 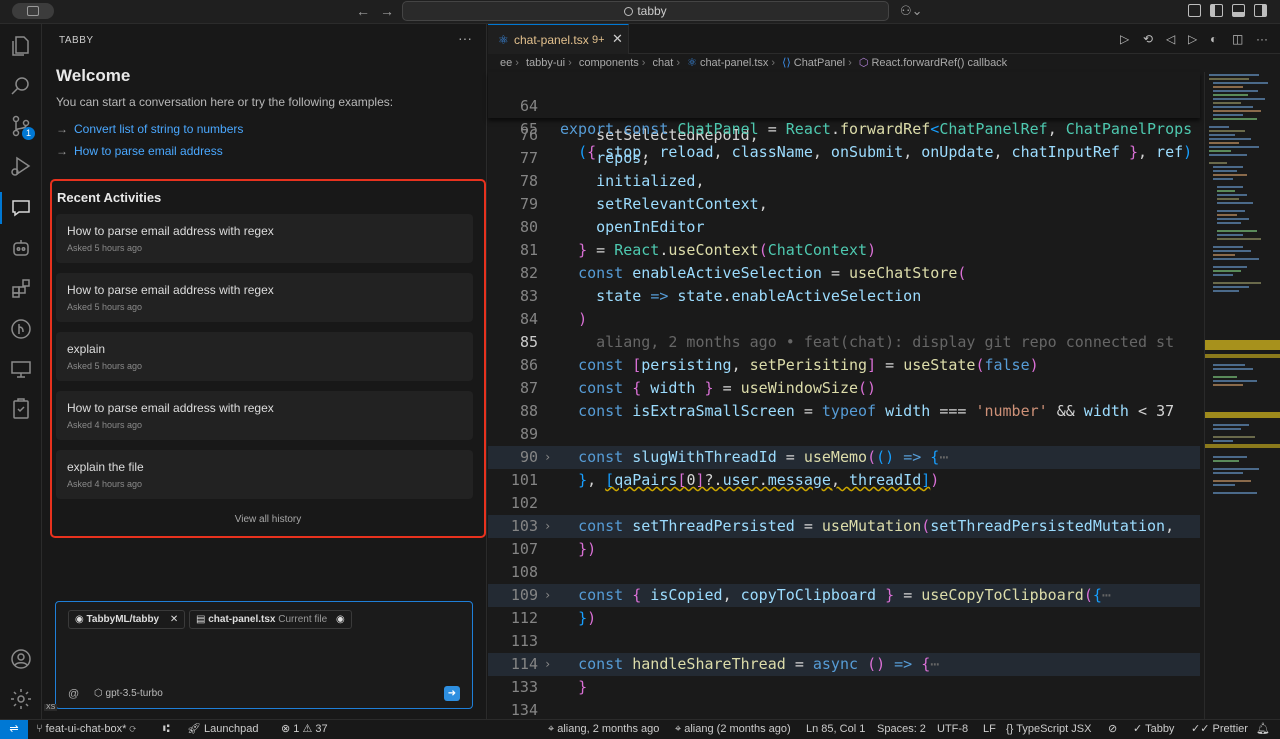 I want to click on code-line: 80 openInEditor, so click(x=844, y=227).